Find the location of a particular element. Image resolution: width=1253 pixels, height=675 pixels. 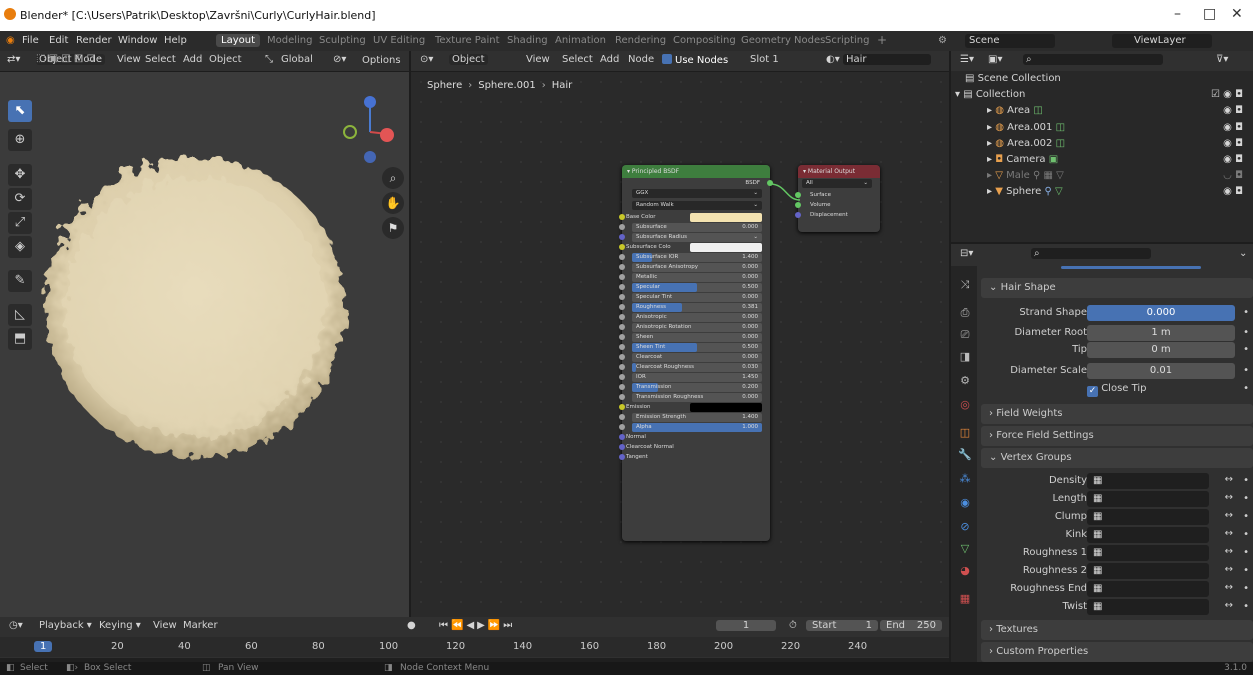

input-dropdown: Subsurface Radius ⌄ is located at coordinates (697, 237).